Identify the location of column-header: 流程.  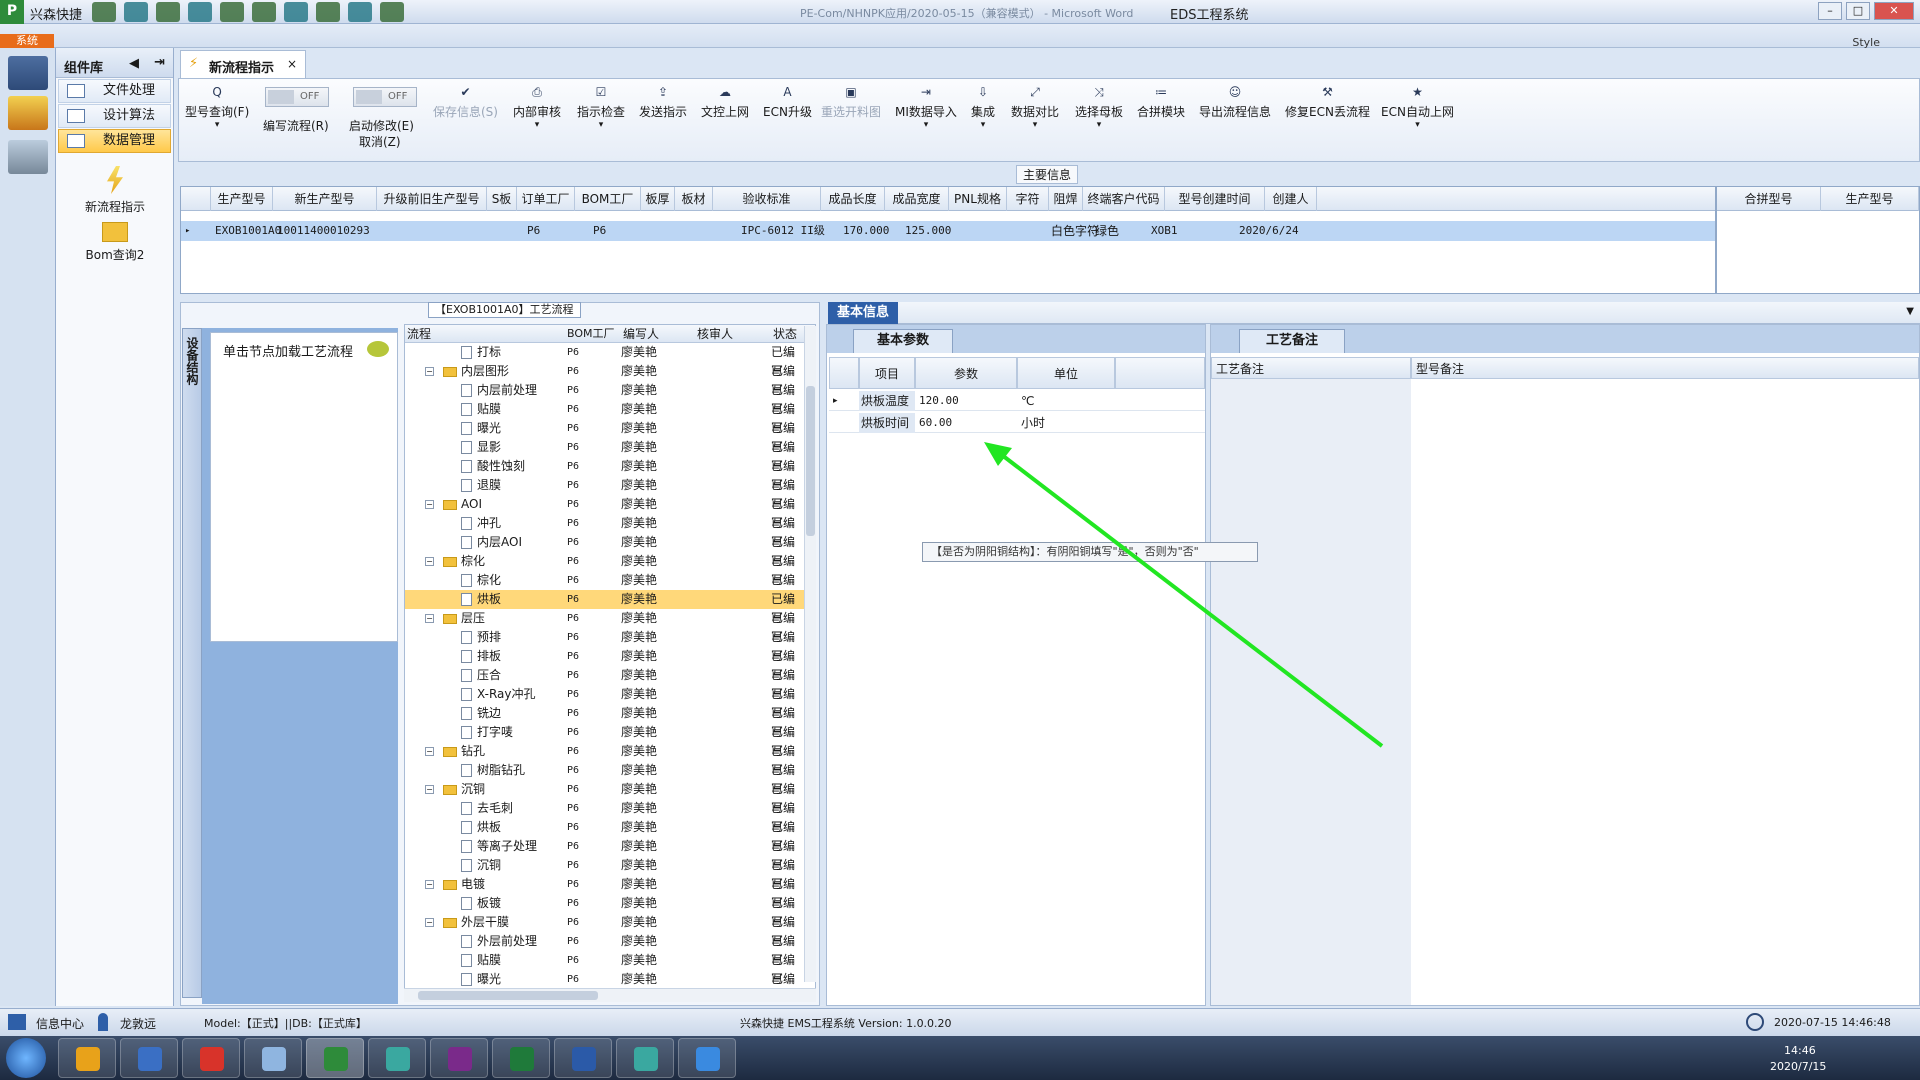
(419, 334).